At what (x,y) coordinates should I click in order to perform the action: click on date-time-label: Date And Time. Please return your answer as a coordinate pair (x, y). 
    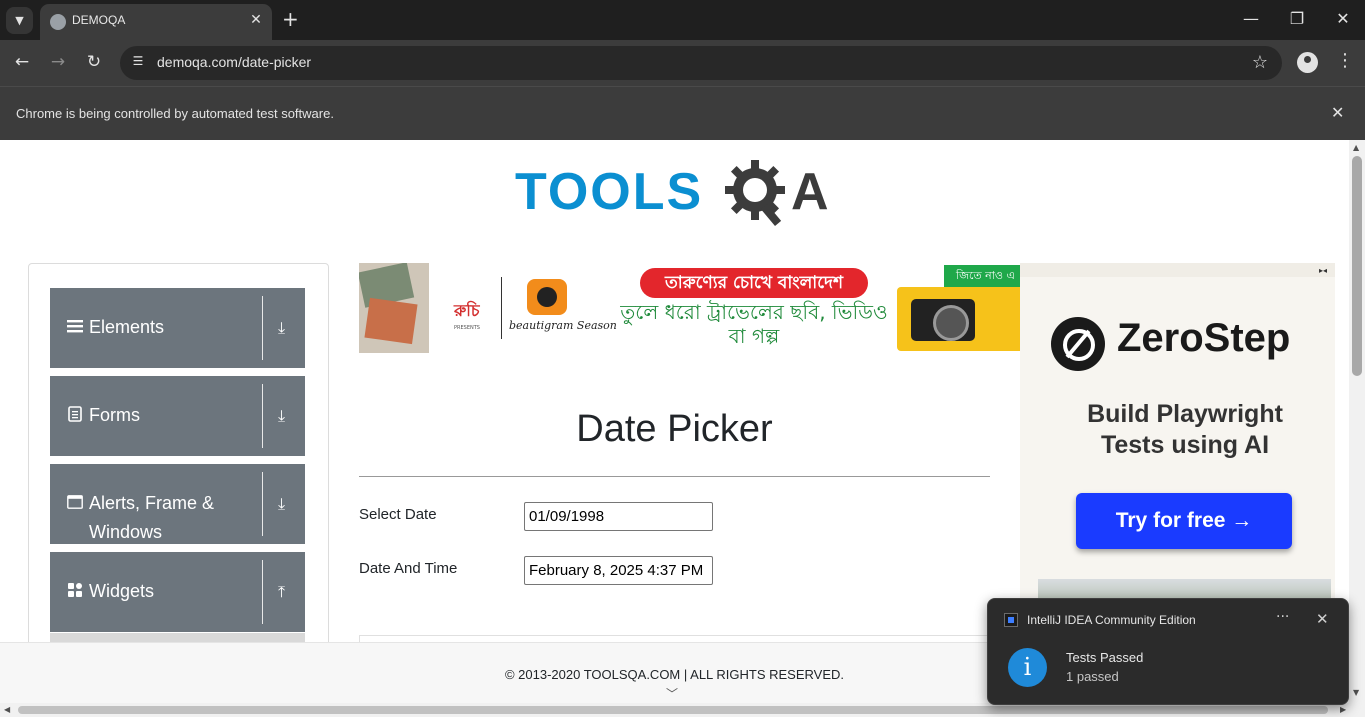
    Looking at the image, I should click on (408, 568).